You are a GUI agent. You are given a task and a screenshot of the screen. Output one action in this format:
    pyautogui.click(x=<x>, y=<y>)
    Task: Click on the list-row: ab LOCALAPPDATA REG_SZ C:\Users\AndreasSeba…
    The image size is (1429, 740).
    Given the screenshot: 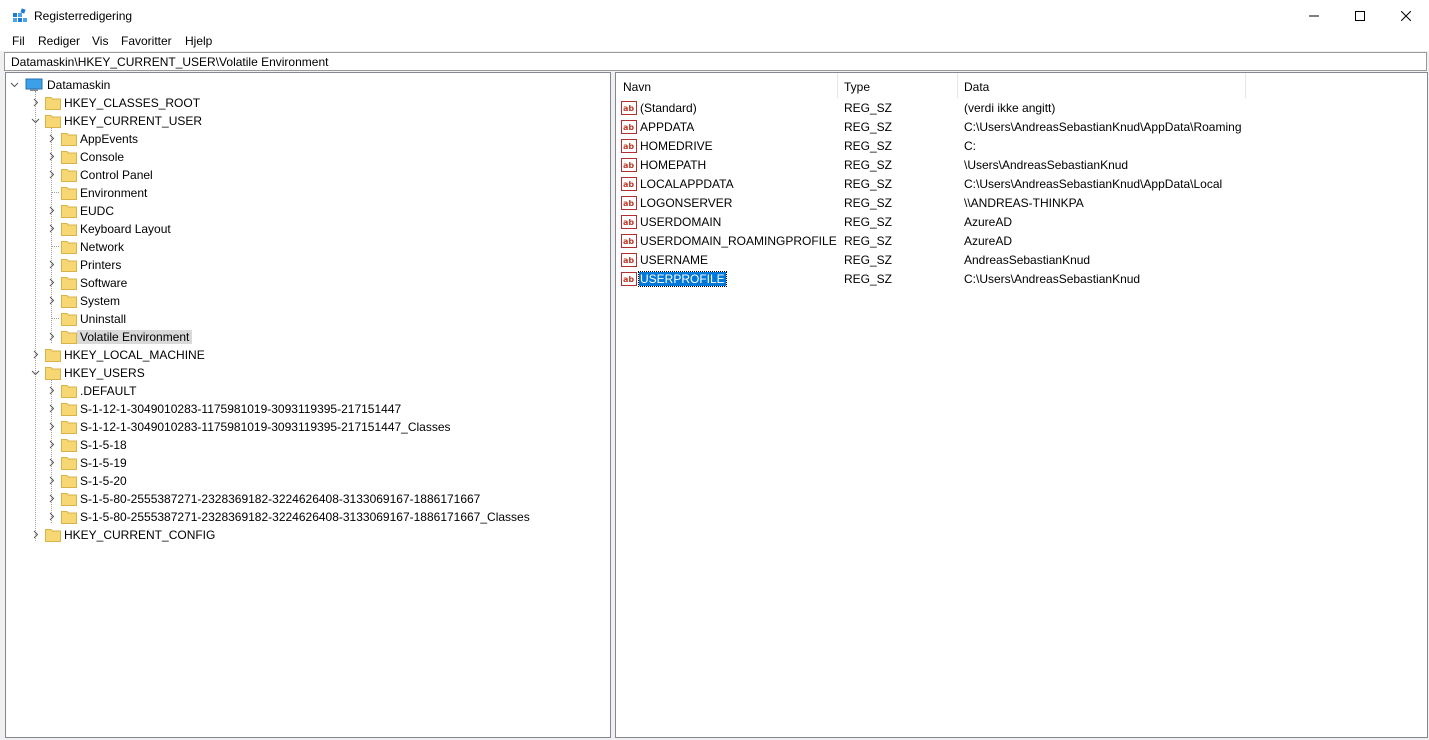 What is the action you would take?
    pyautogui.click(x=1021, y=184)
    